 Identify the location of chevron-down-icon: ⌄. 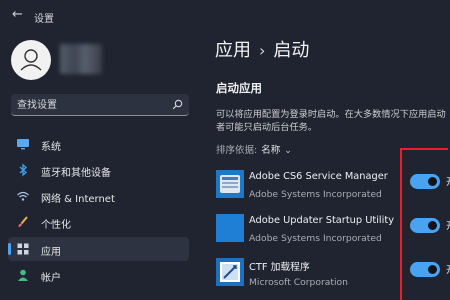
(288, 151).